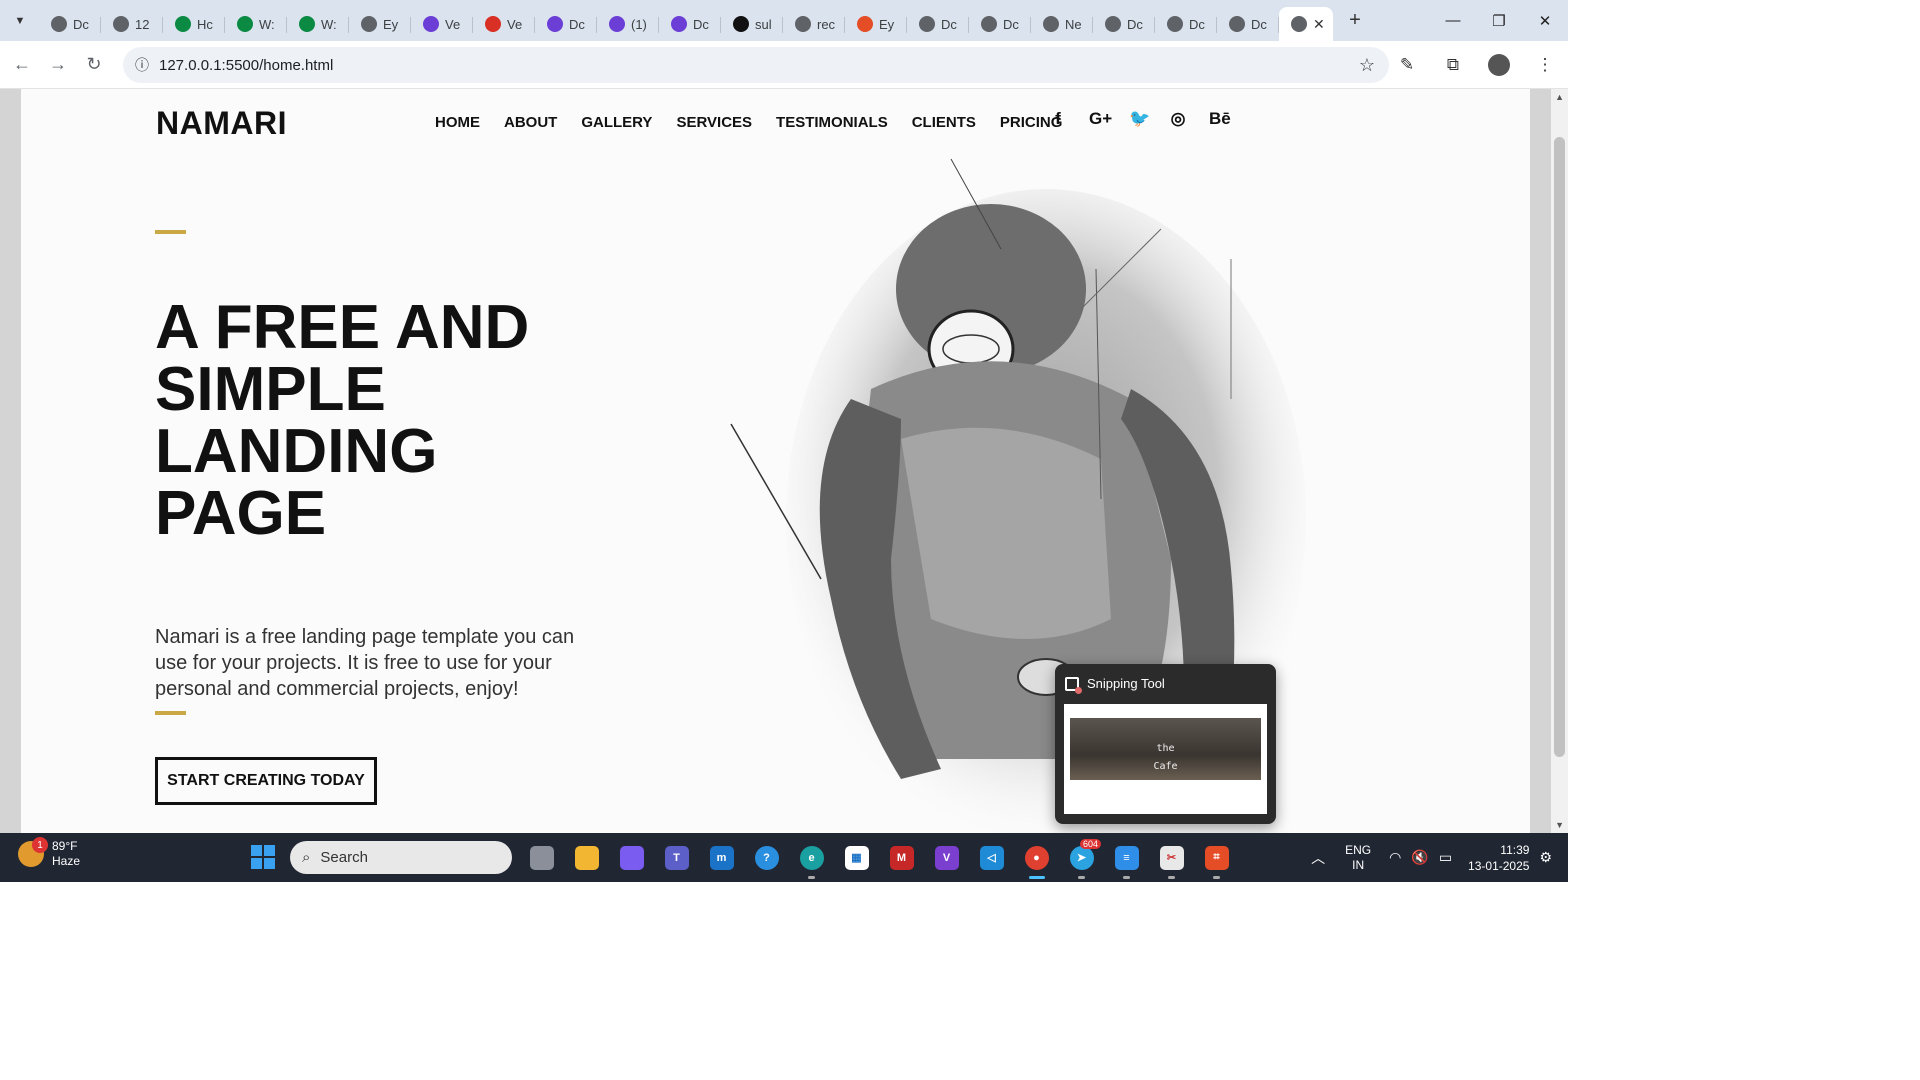 The image size is (1920, 1080). What do you see at coordinates (1318, 858) in the screenshot?
I see `tray-overflow-icon: ︿` at bounding box center [1318, 858].